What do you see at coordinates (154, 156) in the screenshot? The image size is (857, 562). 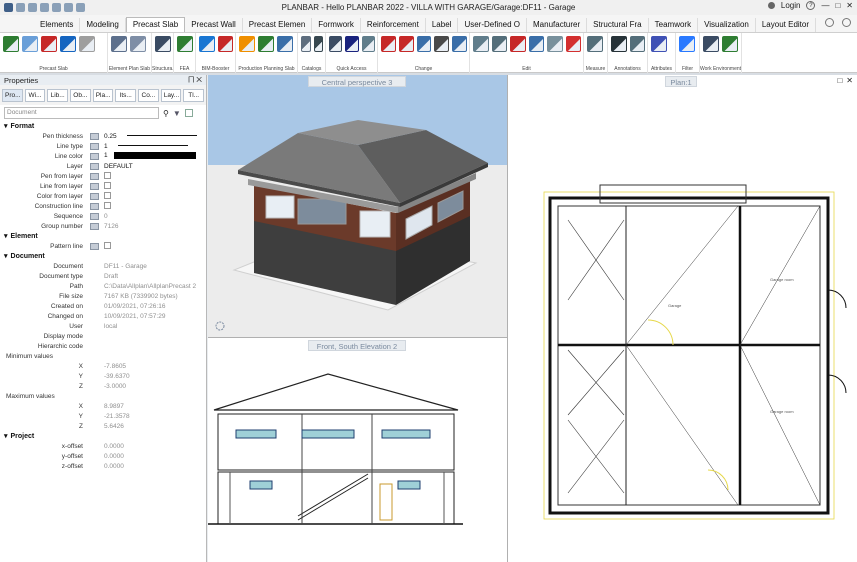 I see `property-value: 1` at bounding box center [154, 156].